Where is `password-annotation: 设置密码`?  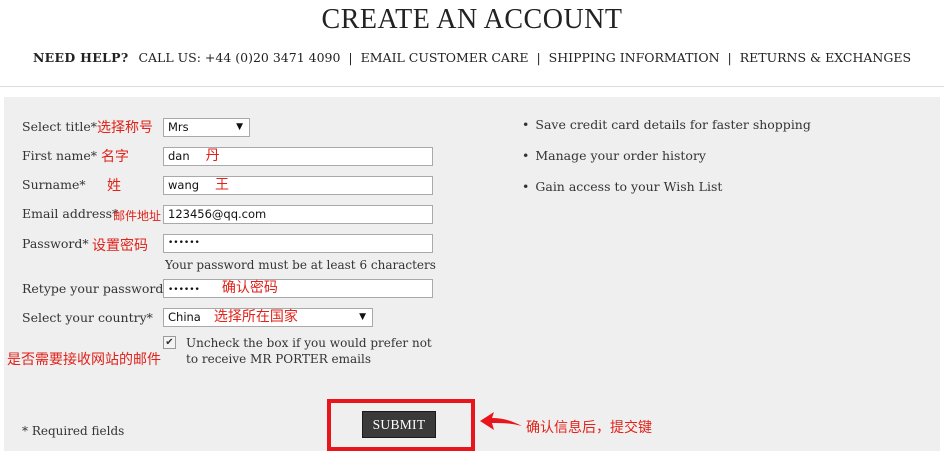
password-annotation: 设置密码 is located at coordinates (120, 246).